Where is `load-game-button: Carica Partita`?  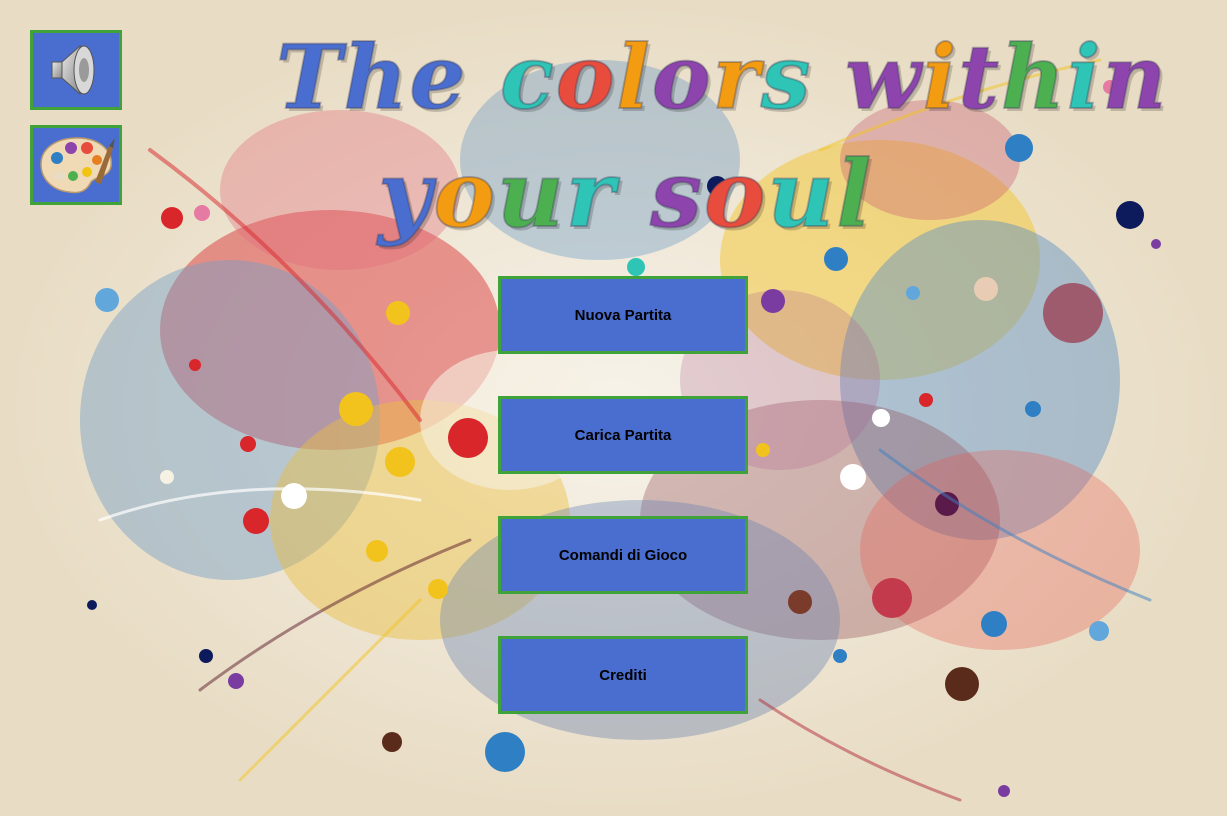
load-game-button: Carica Partita is located at coordinates (623, 435).